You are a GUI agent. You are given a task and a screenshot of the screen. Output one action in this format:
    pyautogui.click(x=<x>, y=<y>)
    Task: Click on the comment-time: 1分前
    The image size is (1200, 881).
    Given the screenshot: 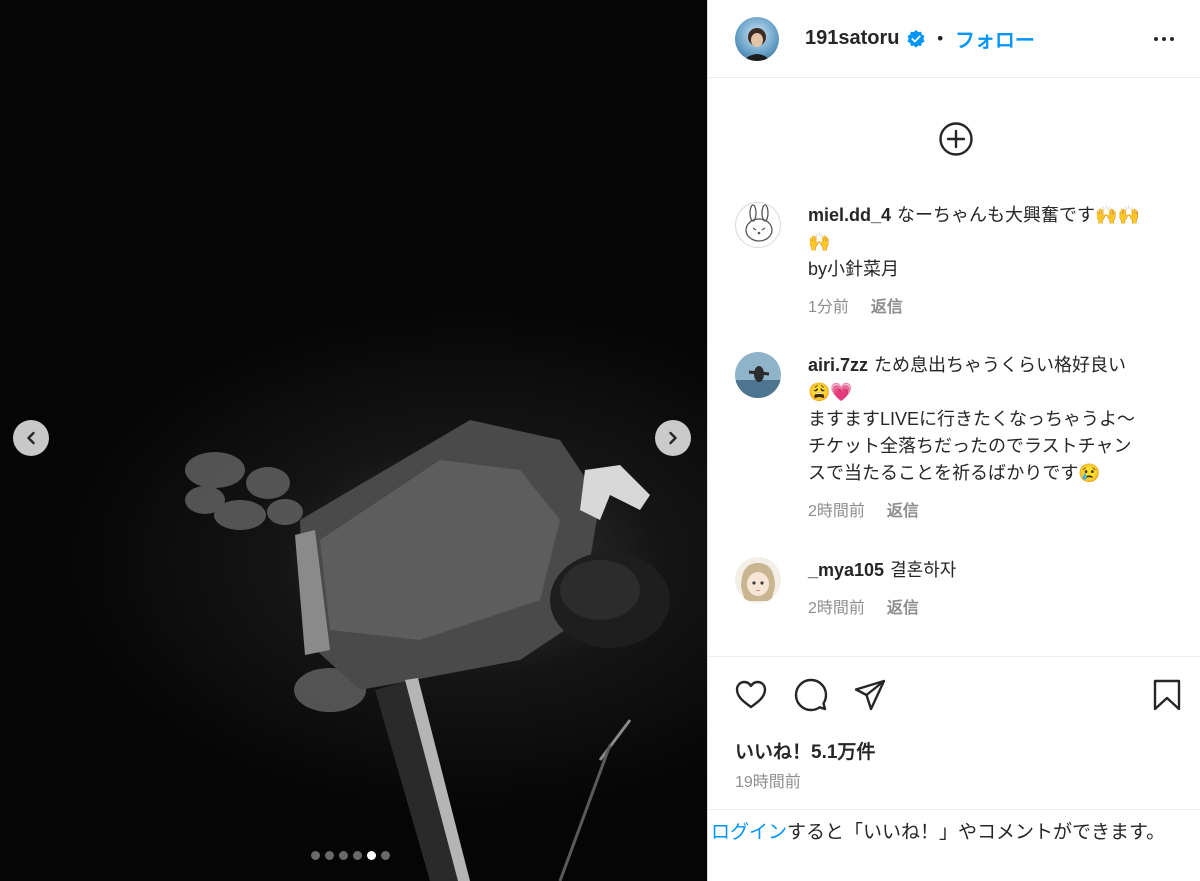 What is the action you would take?
    pyautogui.click(x=828, y=307)
    